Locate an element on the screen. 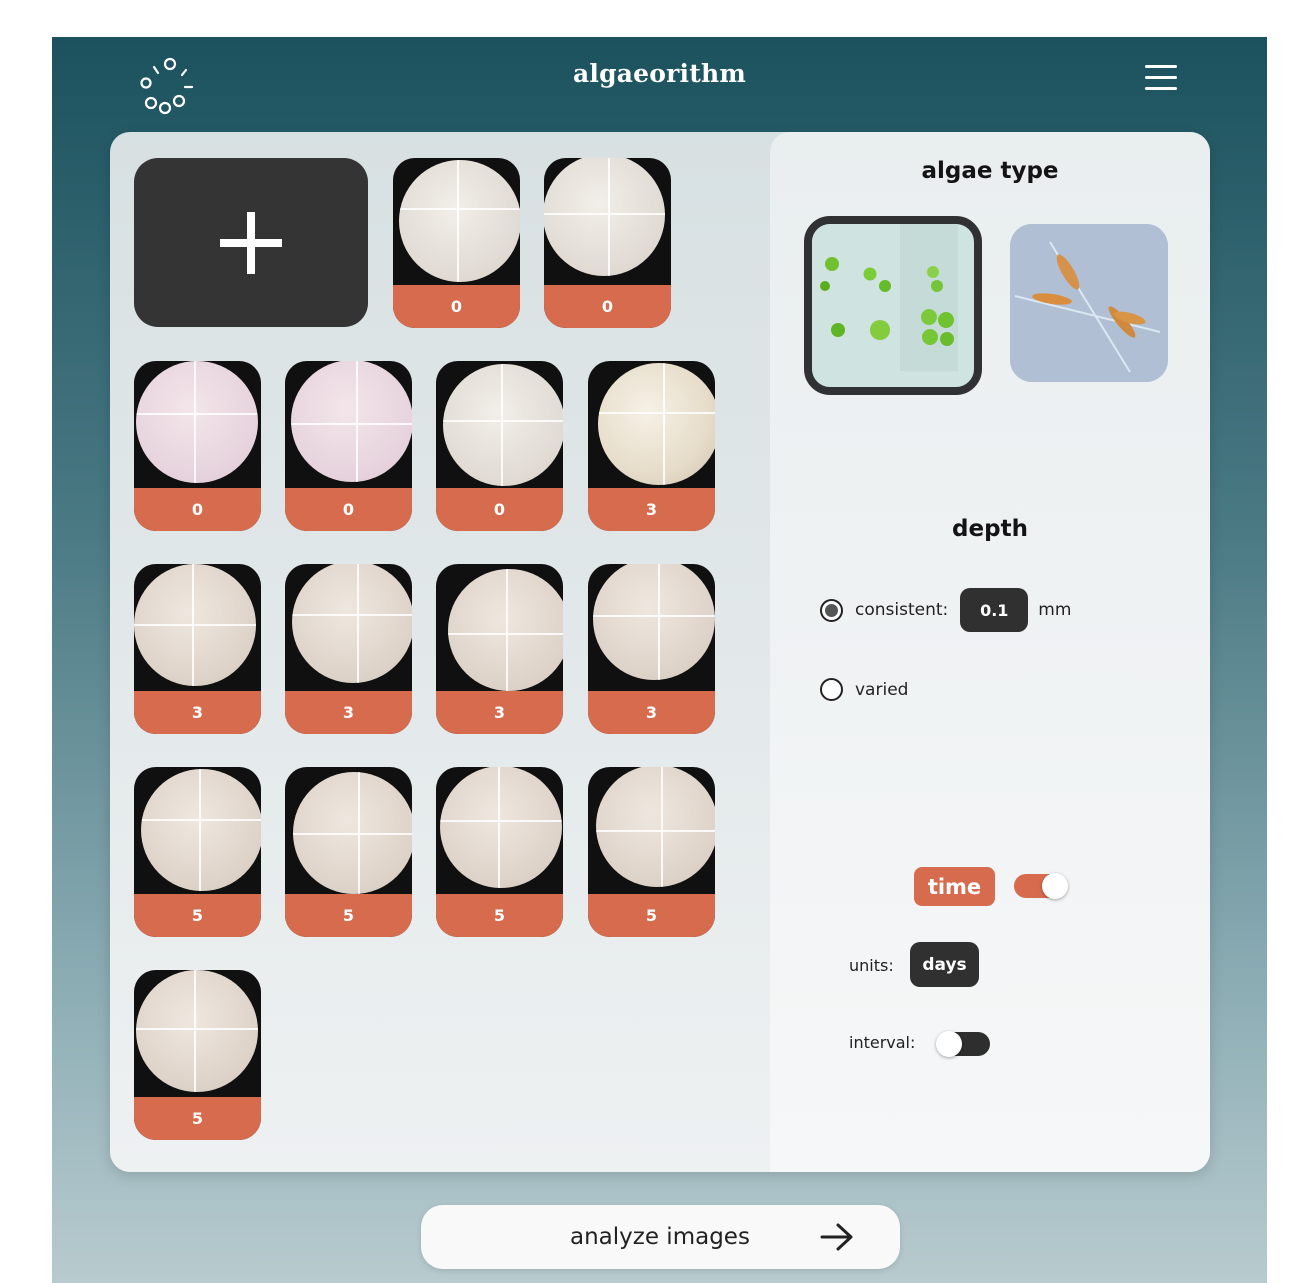  app-title: algaeorithm is located at coordinates (659, 73).